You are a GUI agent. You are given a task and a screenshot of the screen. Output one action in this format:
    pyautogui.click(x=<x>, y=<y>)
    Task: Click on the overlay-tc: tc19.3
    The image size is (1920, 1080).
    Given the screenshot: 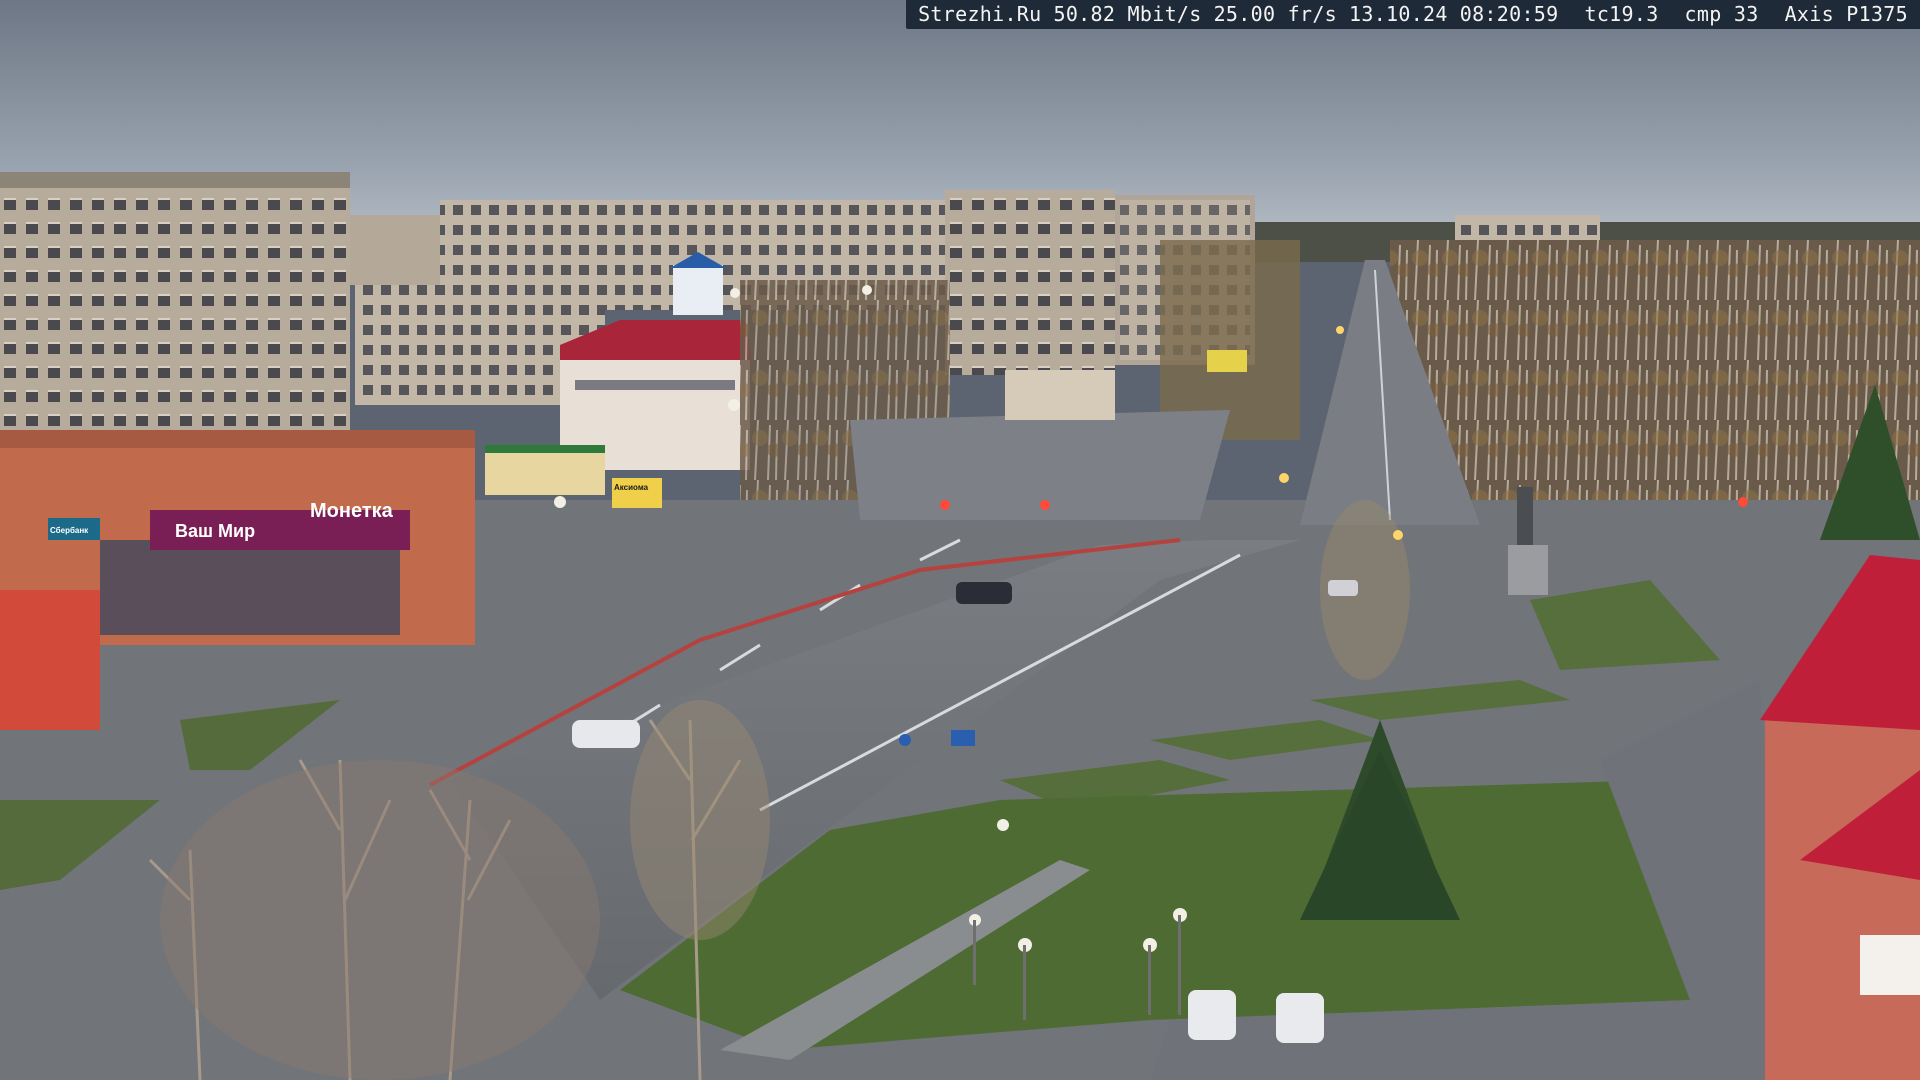 What is the action you would take?
    pyautogui.click(x=1621, y=14)
    